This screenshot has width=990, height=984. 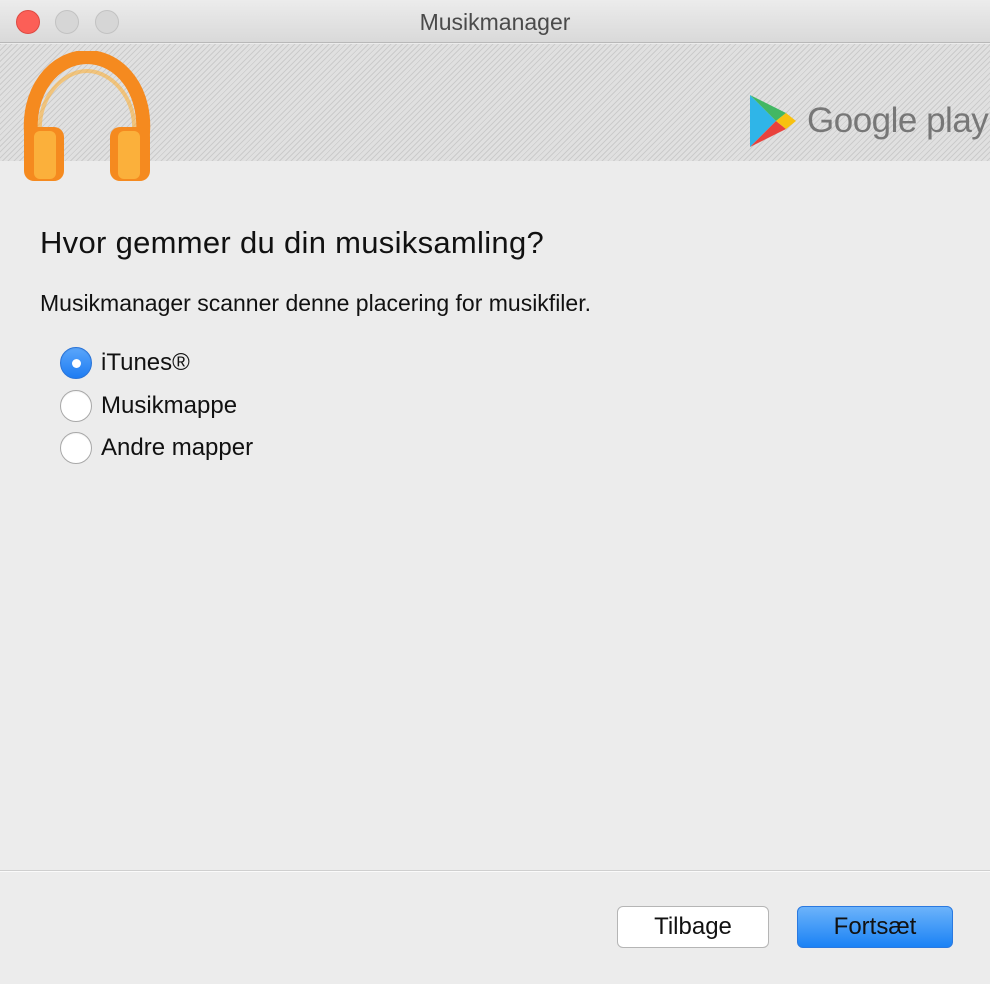 I want to click on google-play-logo: Google play, so click(x=867, y=122).